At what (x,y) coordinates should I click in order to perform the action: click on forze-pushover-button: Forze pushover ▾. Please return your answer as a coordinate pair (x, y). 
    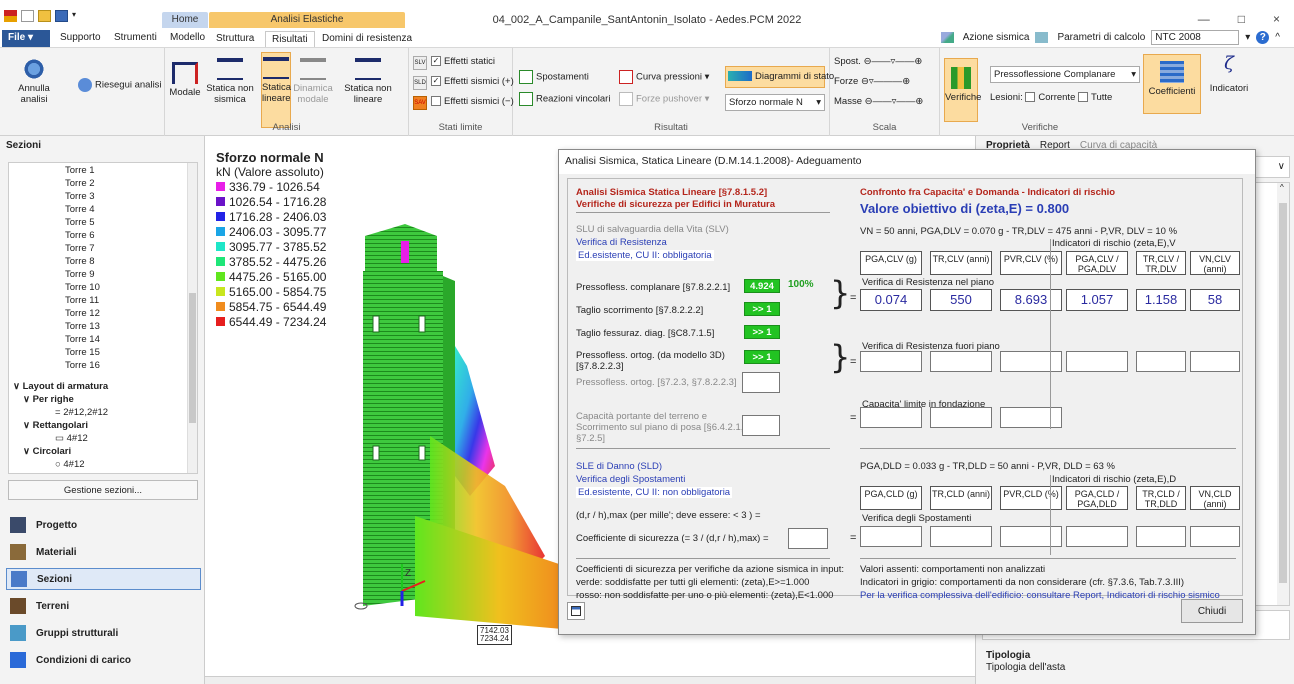
    Looking at the image, I should click on (664, 99).